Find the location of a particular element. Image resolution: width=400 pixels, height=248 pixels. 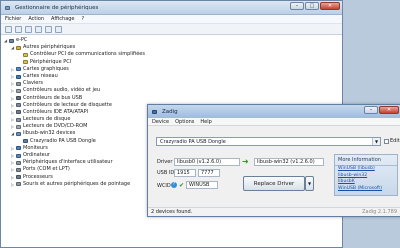

tree-item: Périphérique PCI is located at coordinates (171, 62).